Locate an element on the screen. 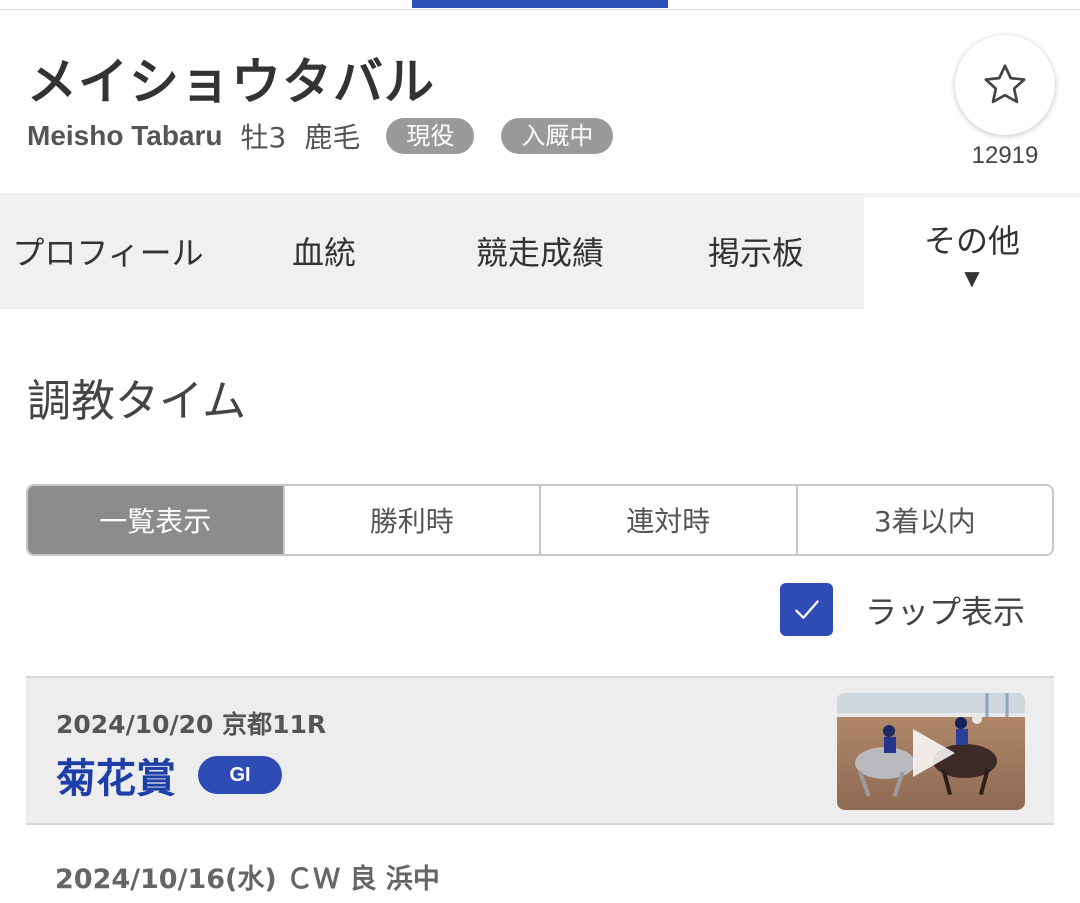  lap-display-toggle: ラップ表示 is located at coordinates (902, 609).